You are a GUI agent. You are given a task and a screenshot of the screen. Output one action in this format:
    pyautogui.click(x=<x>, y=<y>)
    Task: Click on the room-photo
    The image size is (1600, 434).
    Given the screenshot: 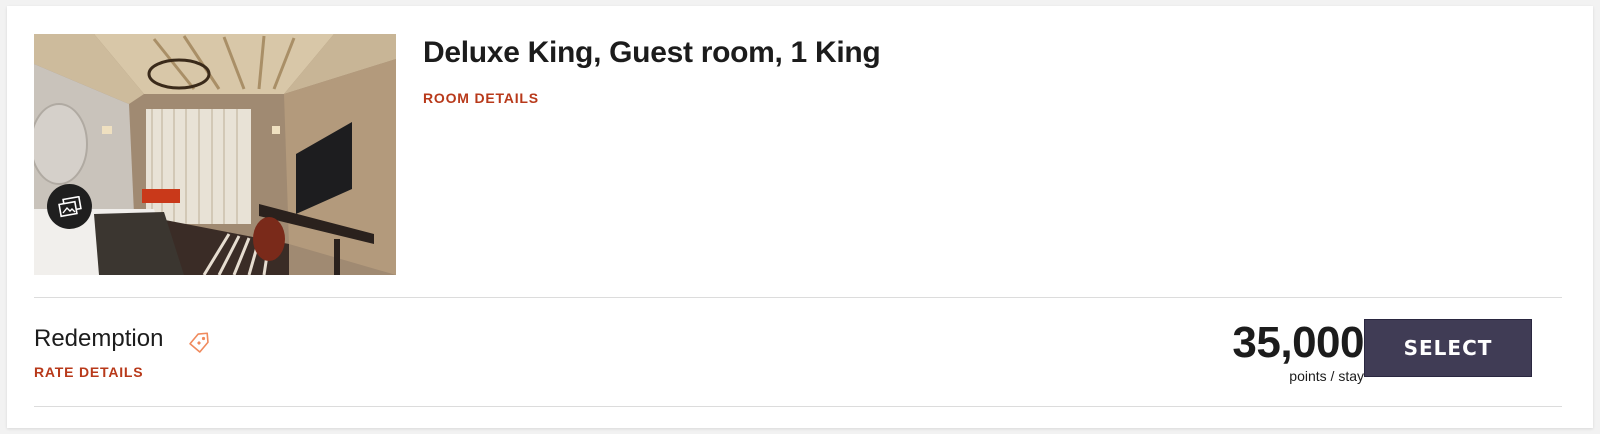 What is the action you would take?
    pyautogui.click(x=215, y=154)
    